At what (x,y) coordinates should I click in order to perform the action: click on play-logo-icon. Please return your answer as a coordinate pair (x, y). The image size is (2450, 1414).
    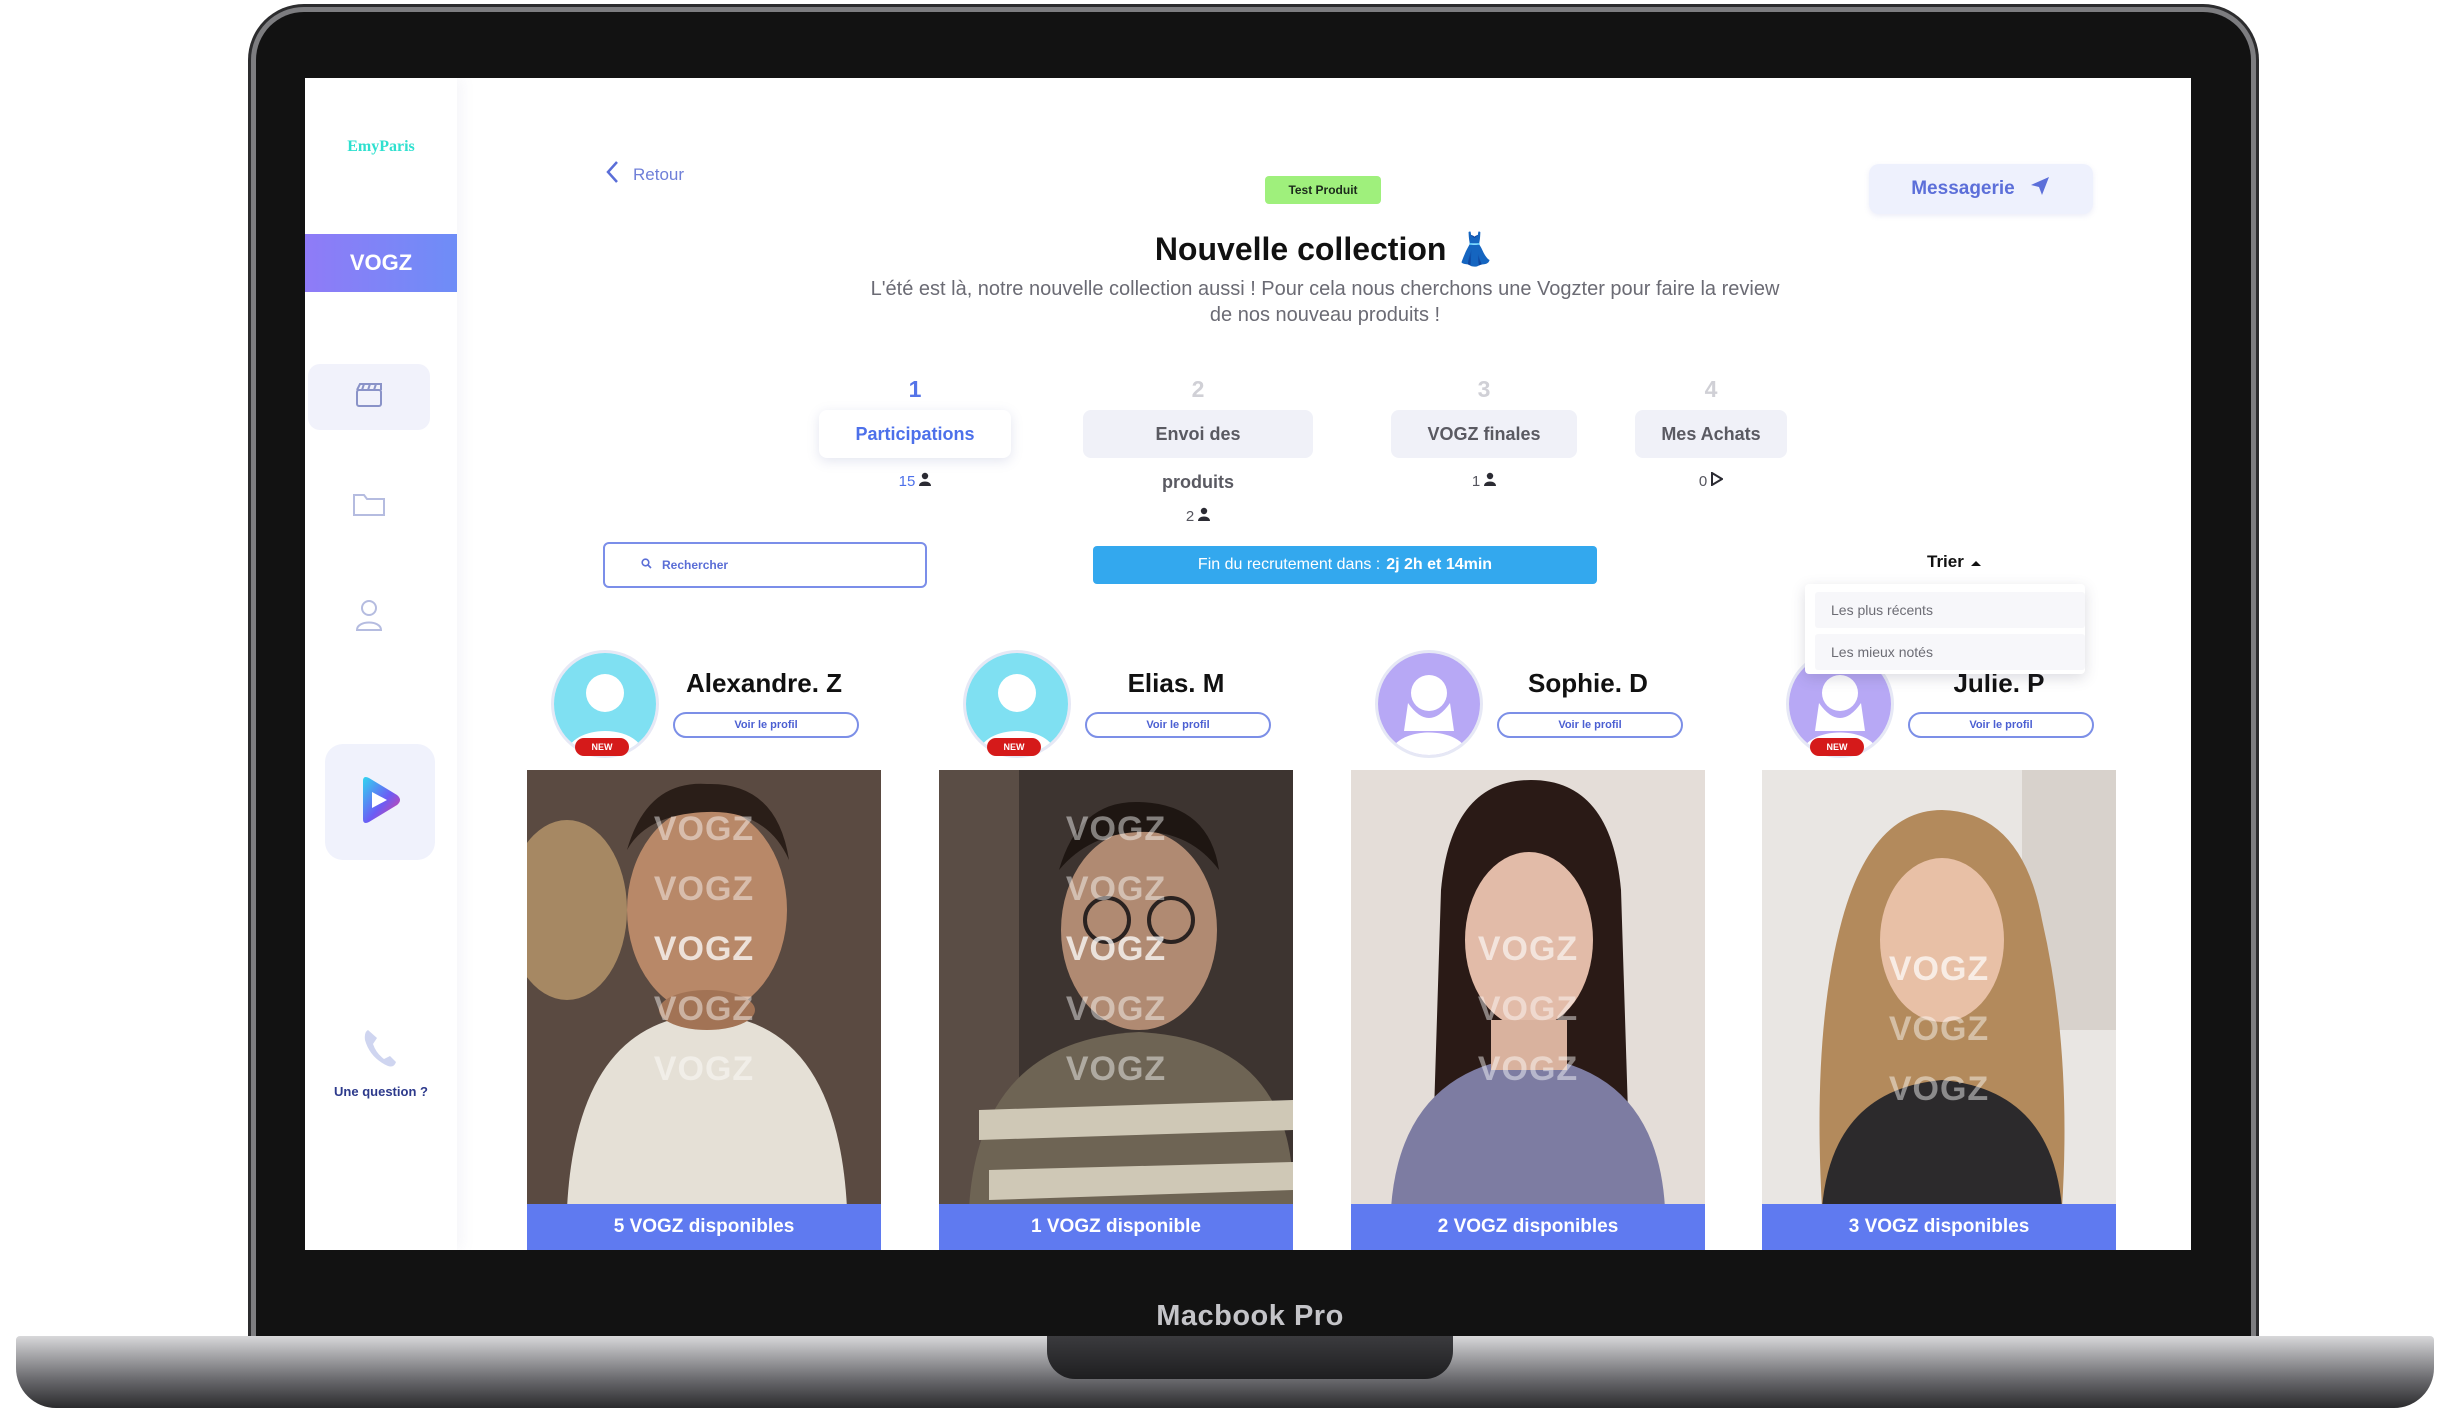
    Looking at the image, I should click on (380, 802).